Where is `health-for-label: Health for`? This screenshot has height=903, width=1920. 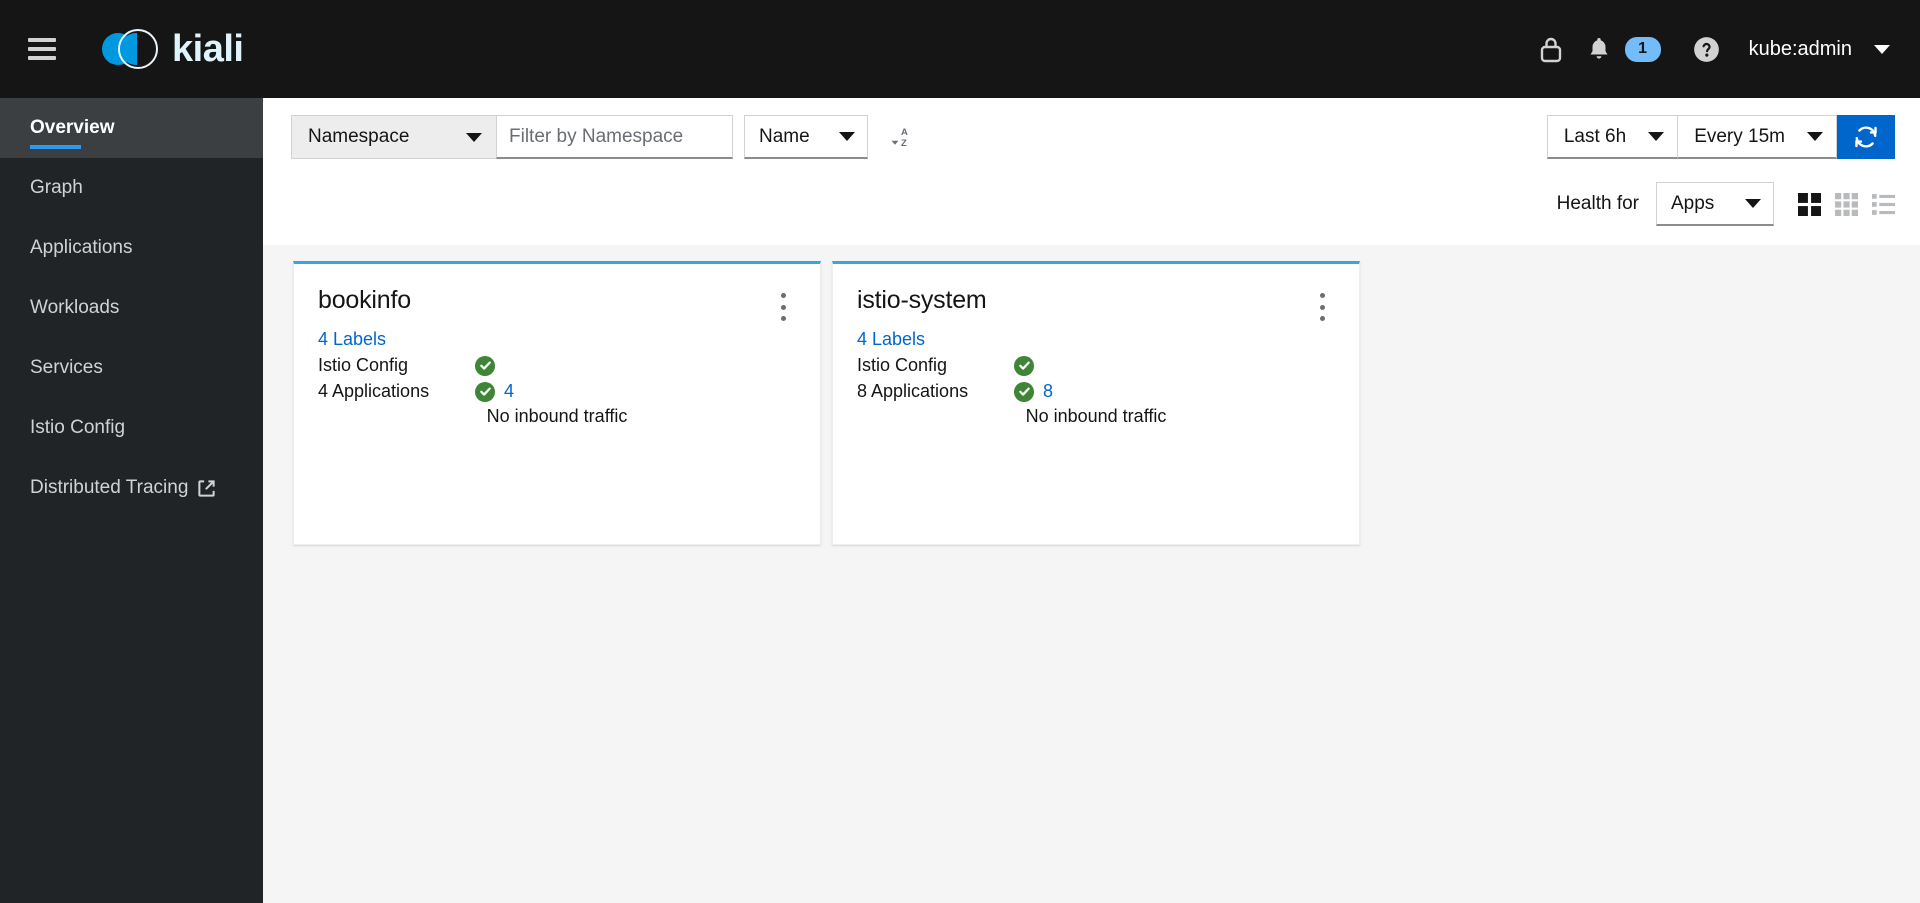 health-for-label: Health for is located at coordinates (1597, 203).